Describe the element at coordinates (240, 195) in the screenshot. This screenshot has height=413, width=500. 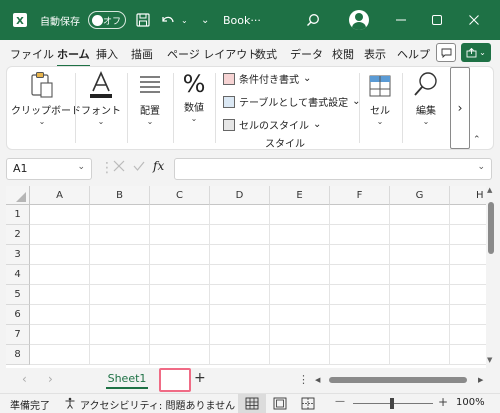
I see `column-header: D` at that location.